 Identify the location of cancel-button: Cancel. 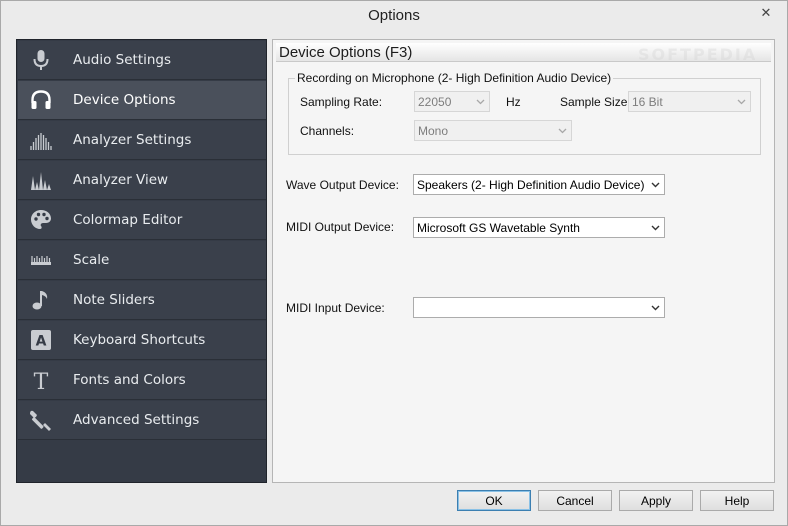
(575, 500).